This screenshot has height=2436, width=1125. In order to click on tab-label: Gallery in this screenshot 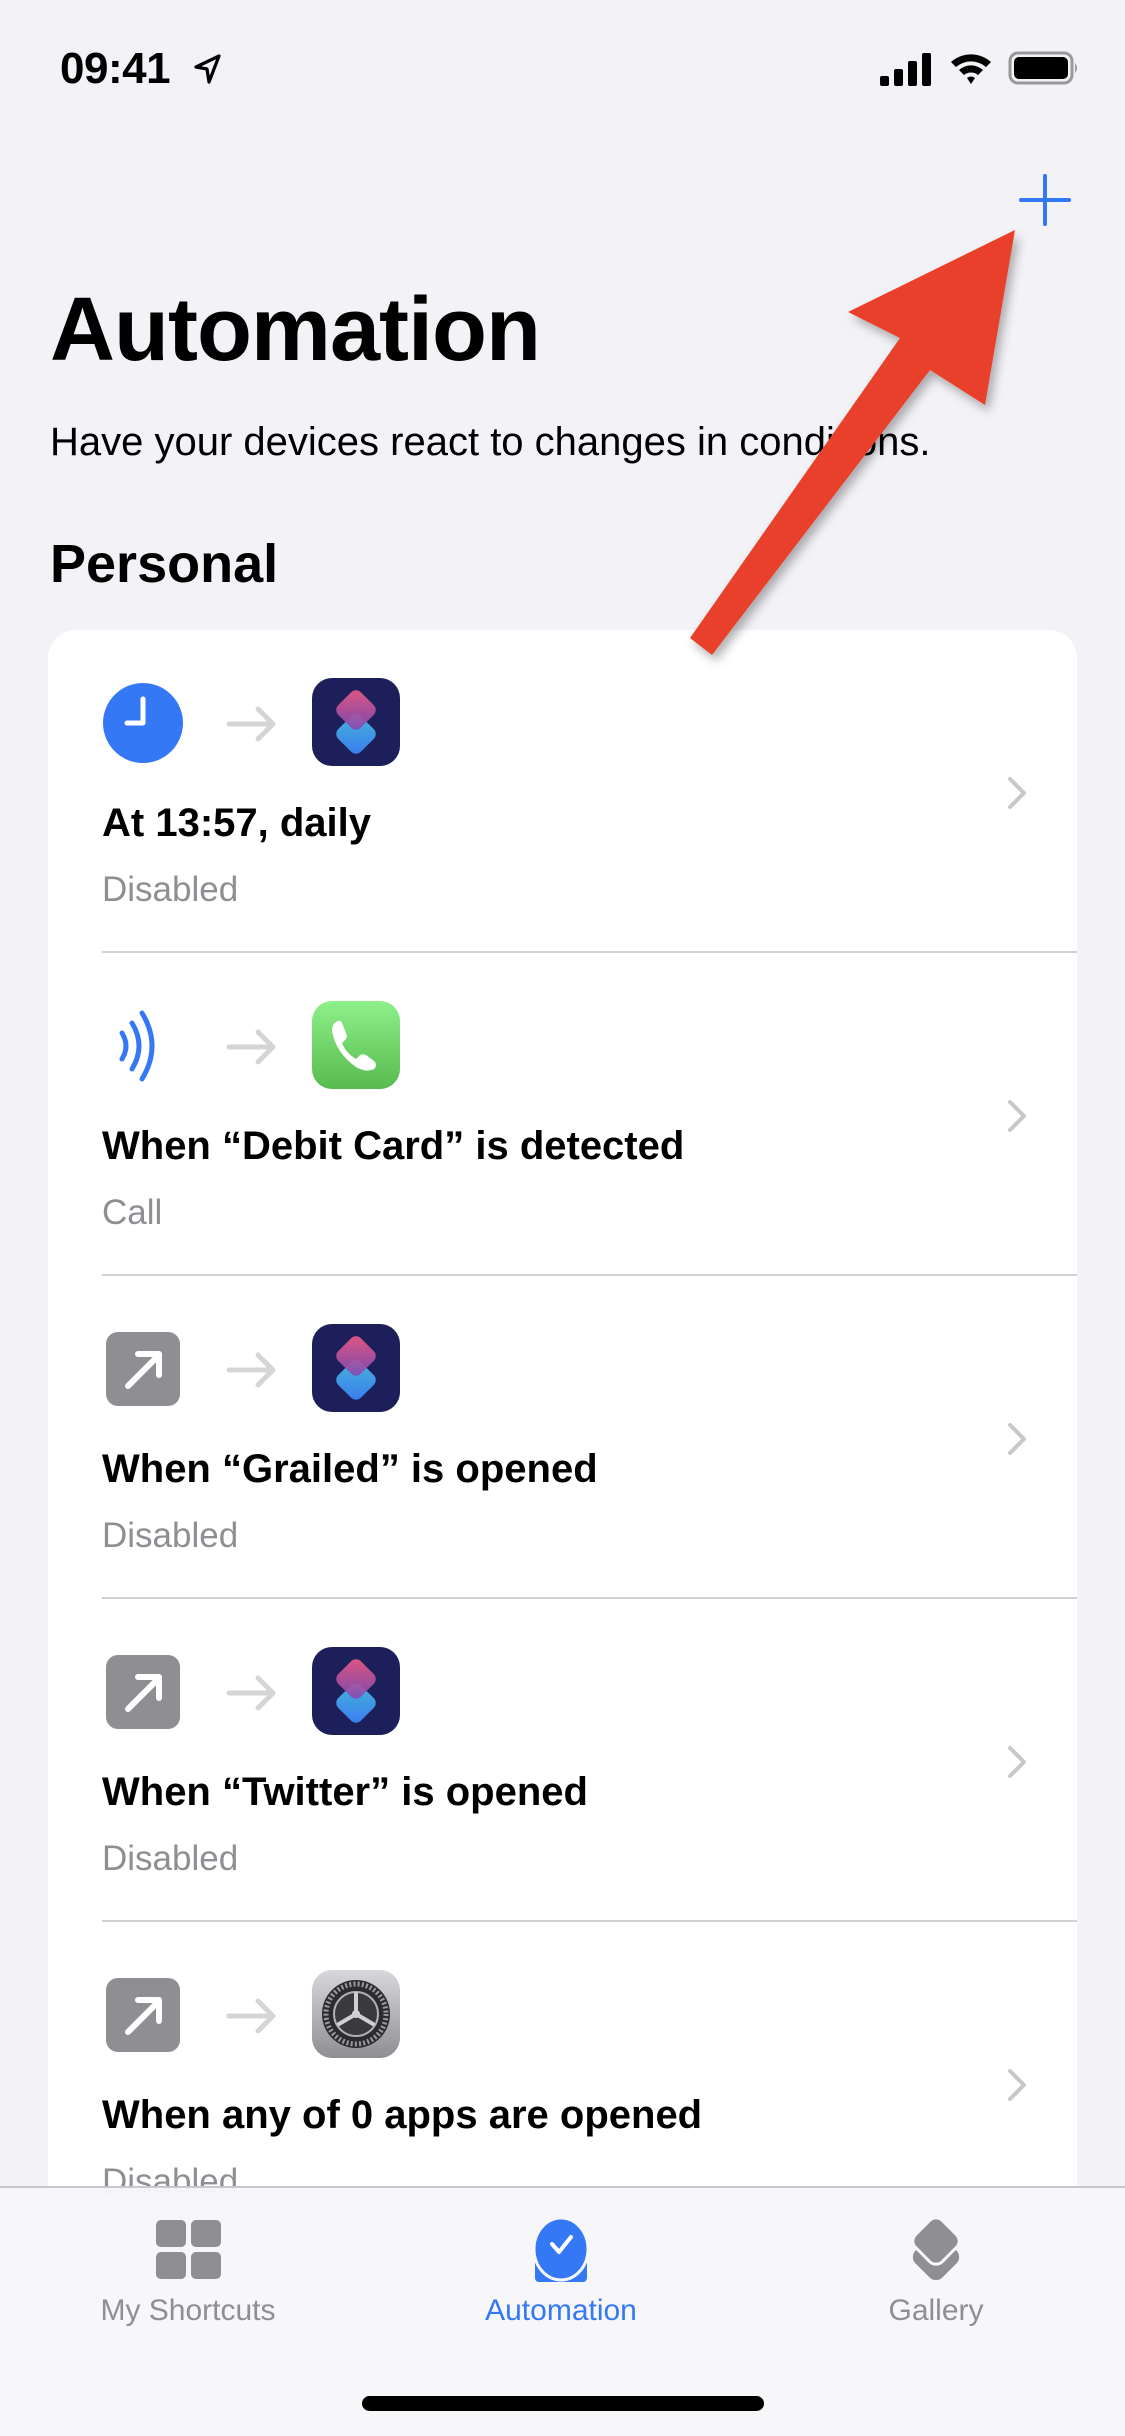, I will do `click(936, 2310)`.